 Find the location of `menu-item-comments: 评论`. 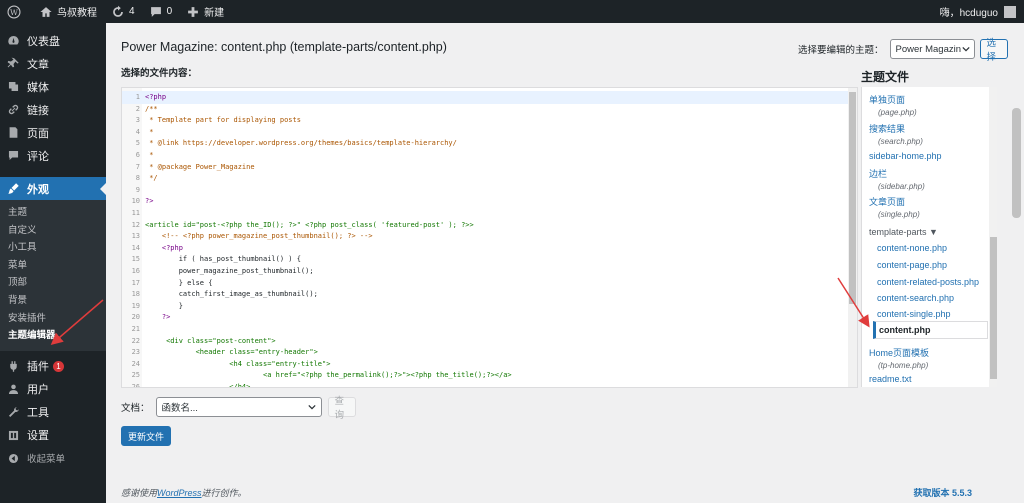

menu-item-comments: 评论 is located at coordinates (53, 155).